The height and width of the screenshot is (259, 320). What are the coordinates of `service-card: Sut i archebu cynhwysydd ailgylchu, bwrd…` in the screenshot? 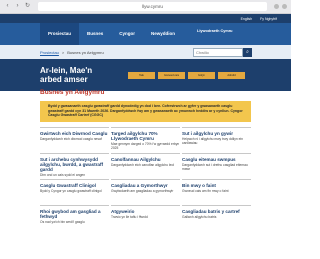 It's located at (74, 166).